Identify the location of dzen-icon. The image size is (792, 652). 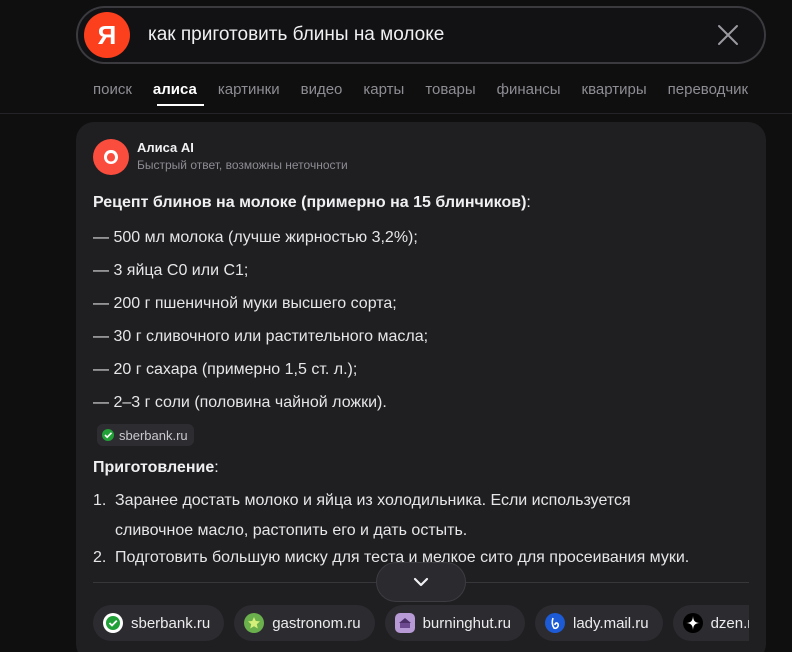
(692, 623).